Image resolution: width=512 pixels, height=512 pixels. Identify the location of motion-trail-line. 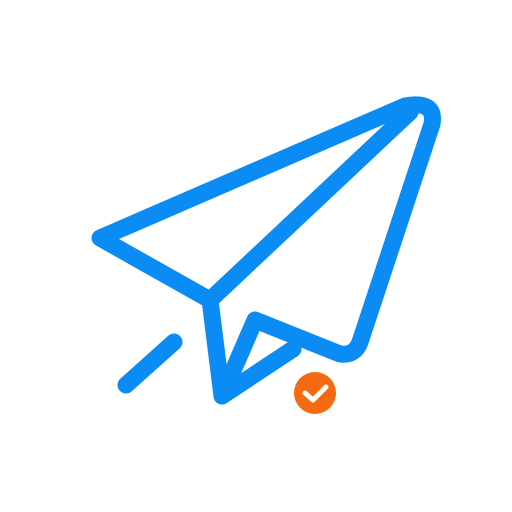
(150, 363).